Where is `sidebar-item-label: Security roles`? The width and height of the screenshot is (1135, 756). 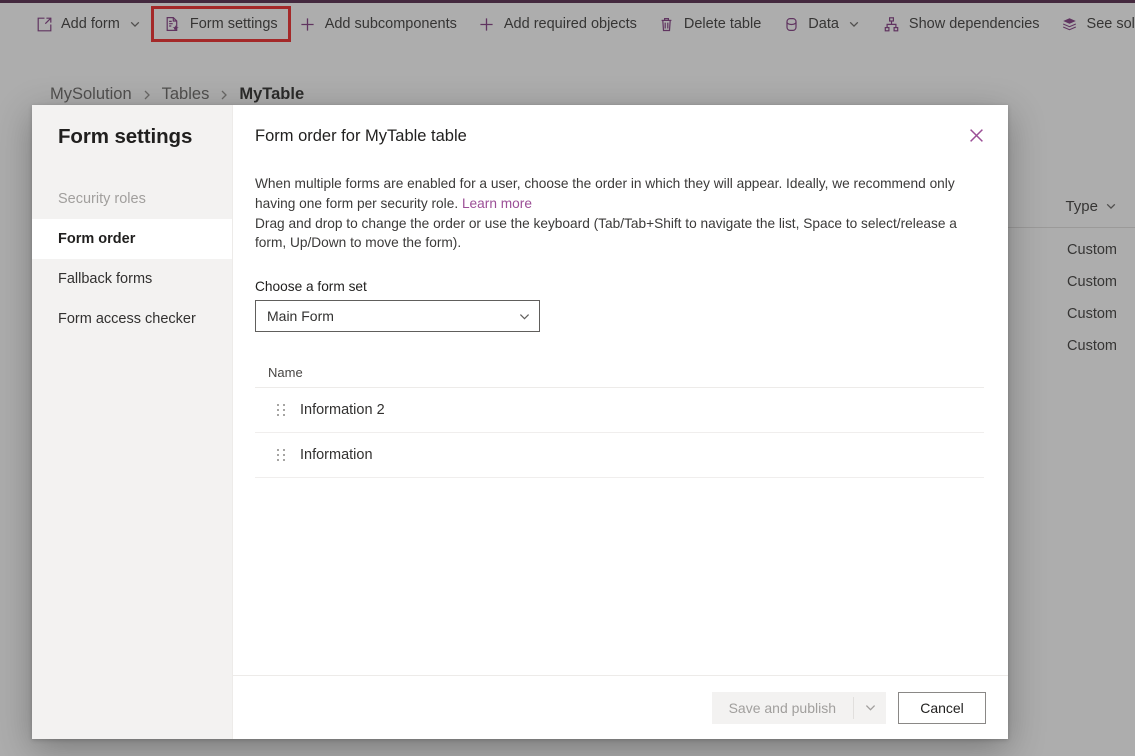 sidebar-item-label: Security roles is located at coordinates (102, 199).